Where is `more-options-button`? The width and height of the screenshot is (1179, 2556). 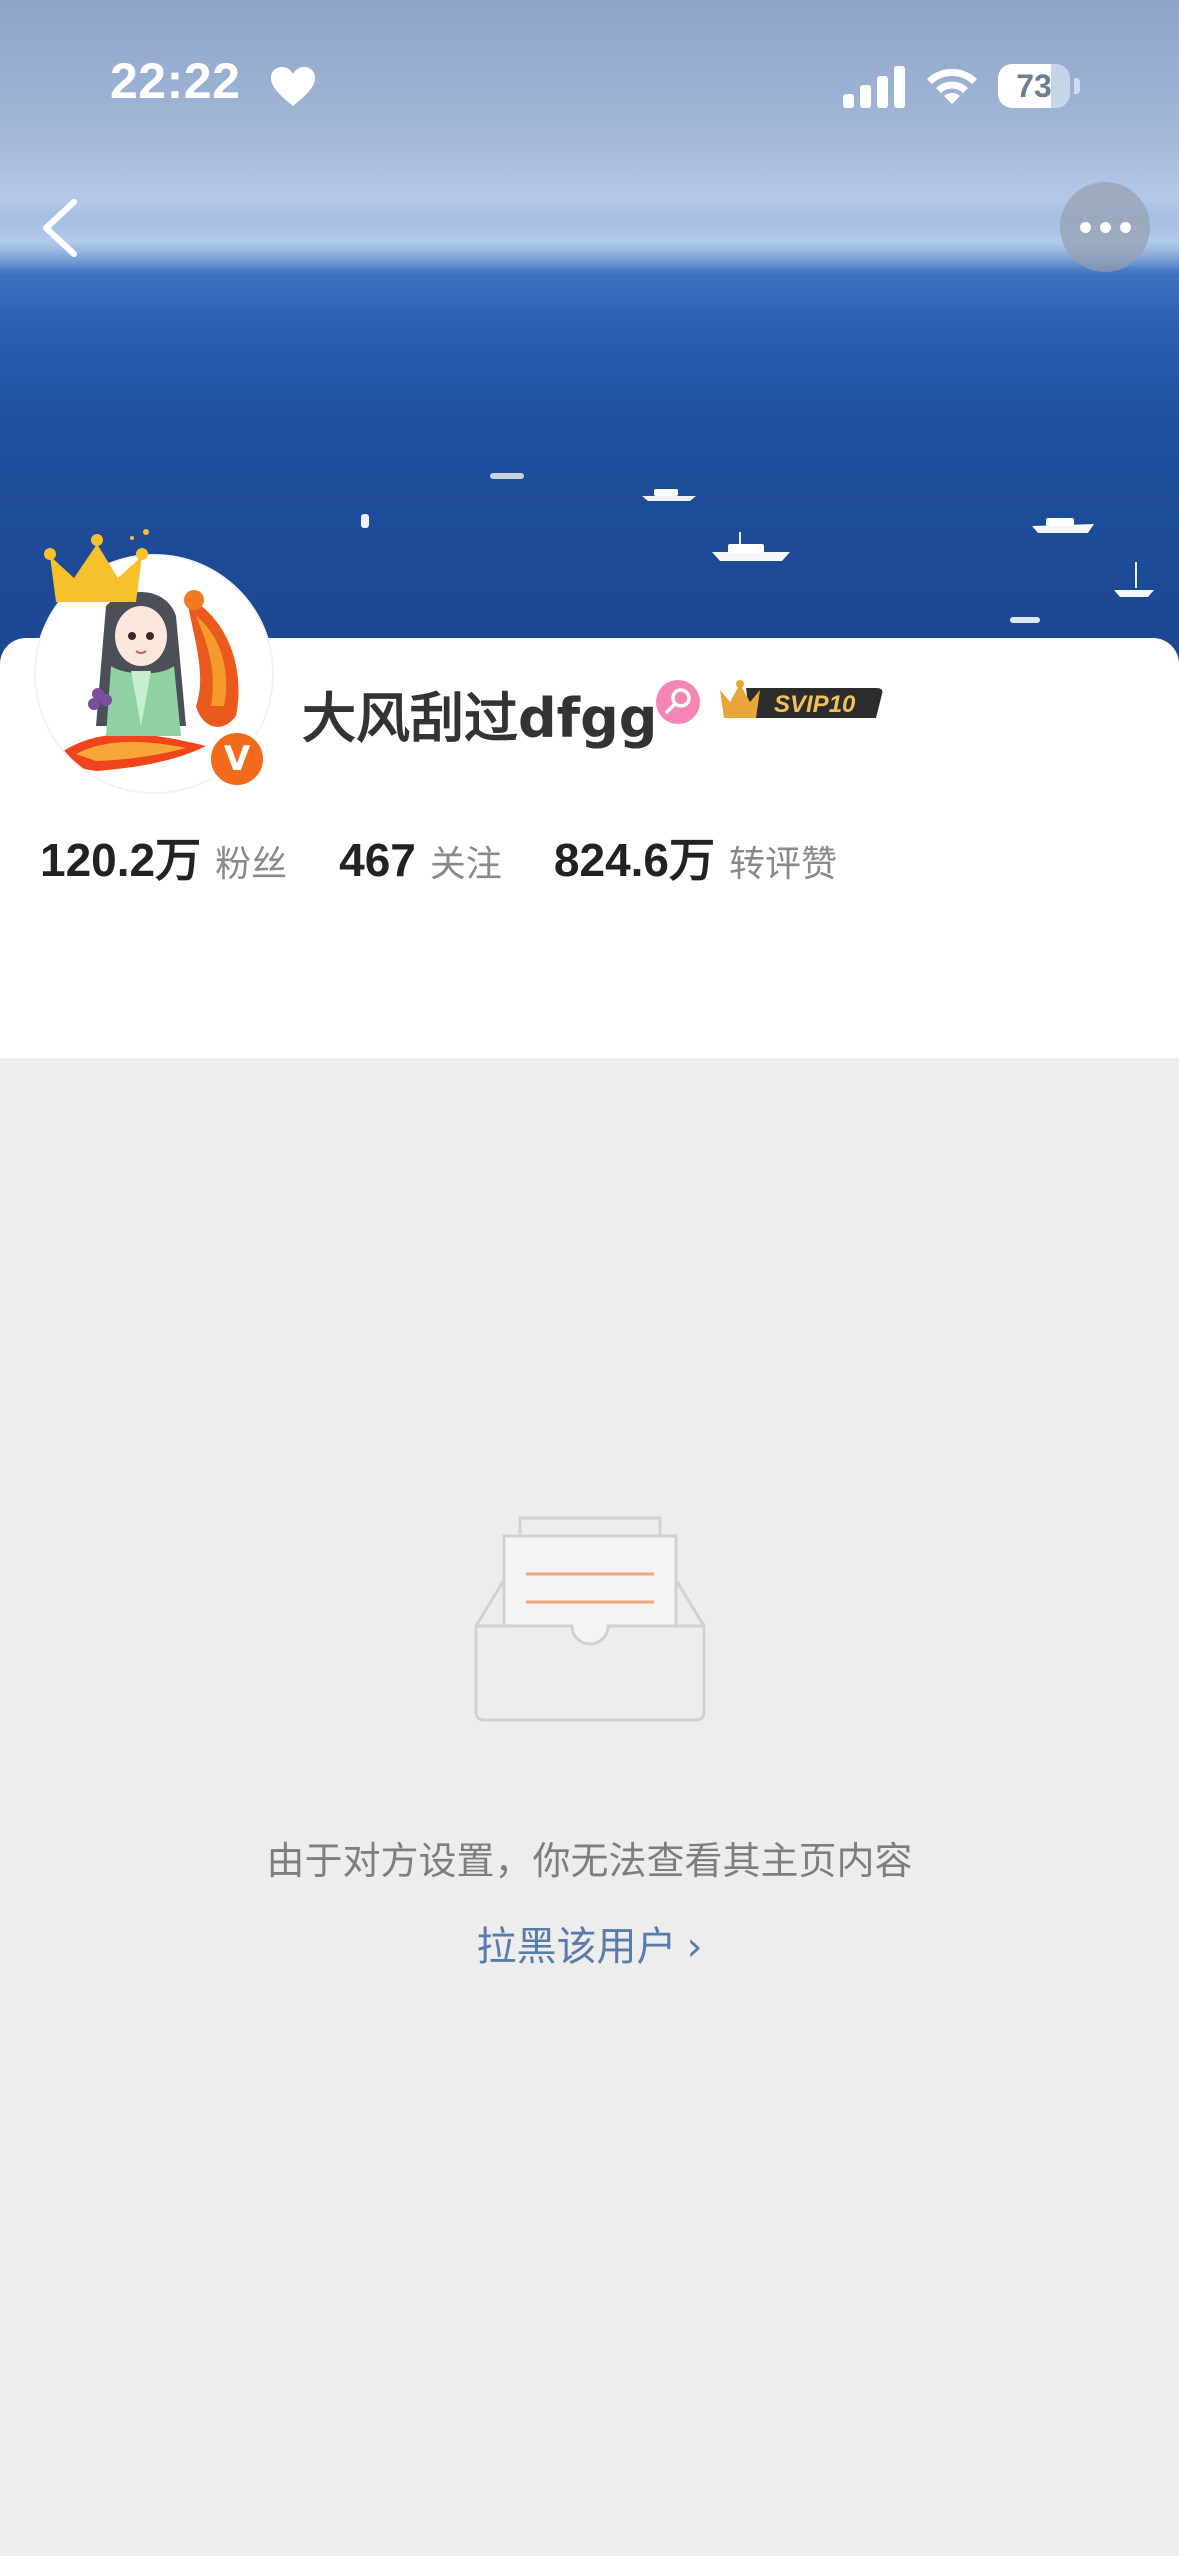
more-options-button is located at coordinates (1105, 227).